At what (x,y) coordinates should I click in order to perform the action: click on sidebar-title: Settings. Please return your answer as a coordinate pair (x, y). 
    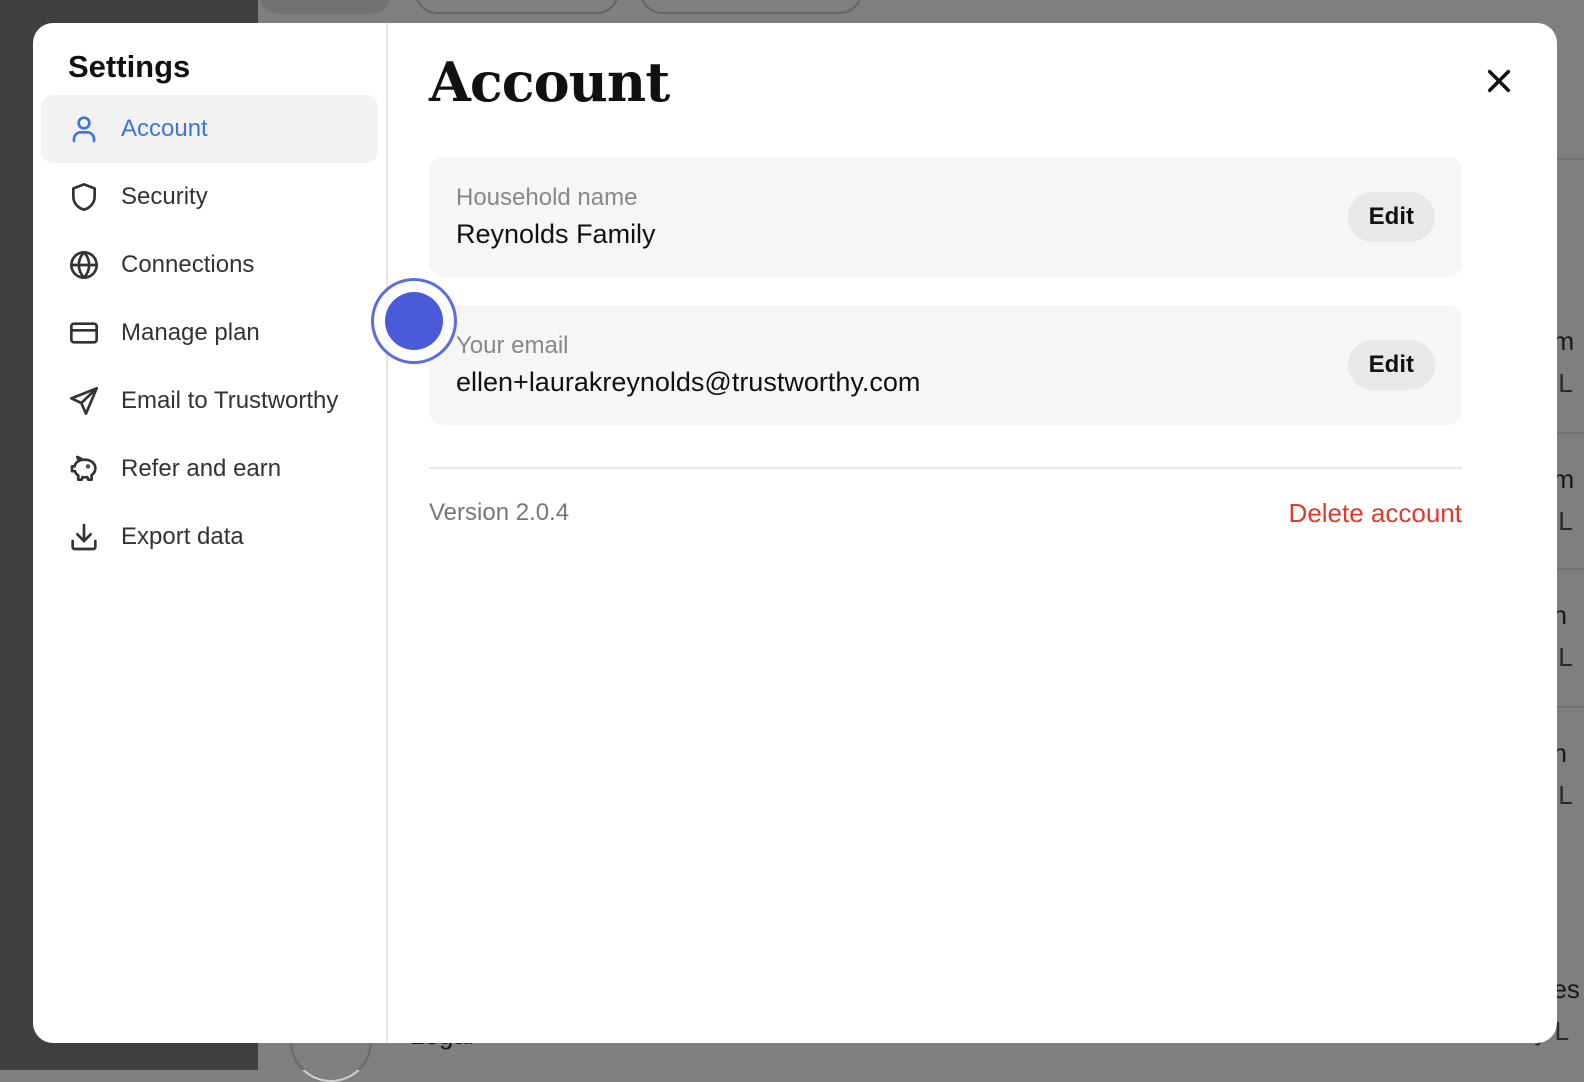
    Looking at the image, I should click on (129, 66).